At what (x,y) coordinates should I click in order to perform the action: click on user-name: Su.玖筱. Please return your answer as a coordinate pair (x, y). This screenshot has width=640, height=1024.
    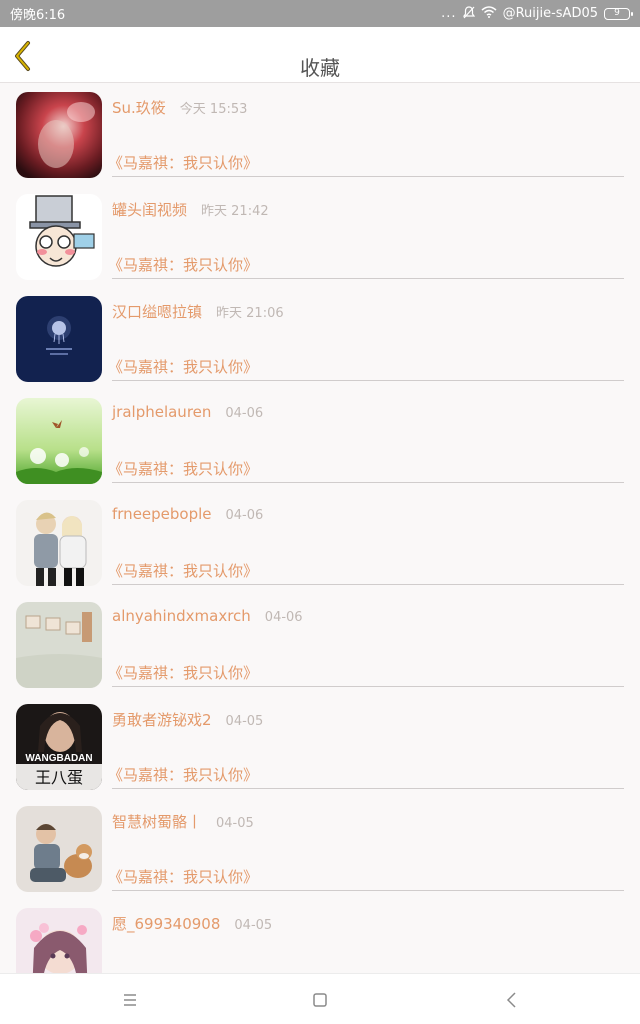
    Looking at the image, I should click on (139, 108).